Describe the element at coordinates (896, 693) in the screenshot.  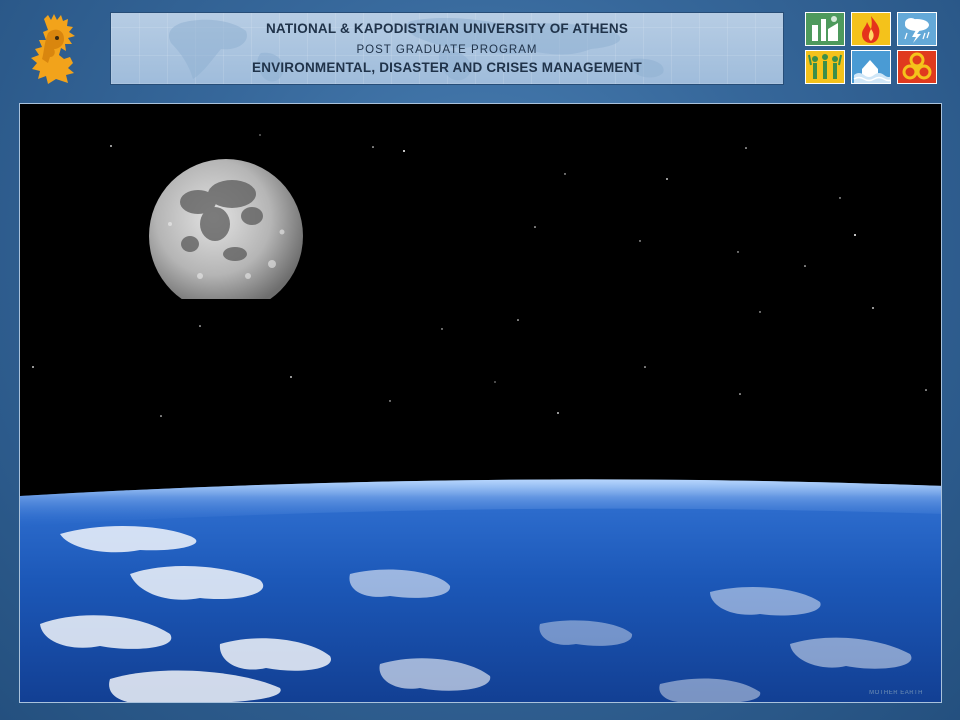
I see `photo-credit: MOTHER EARTH` at that location.